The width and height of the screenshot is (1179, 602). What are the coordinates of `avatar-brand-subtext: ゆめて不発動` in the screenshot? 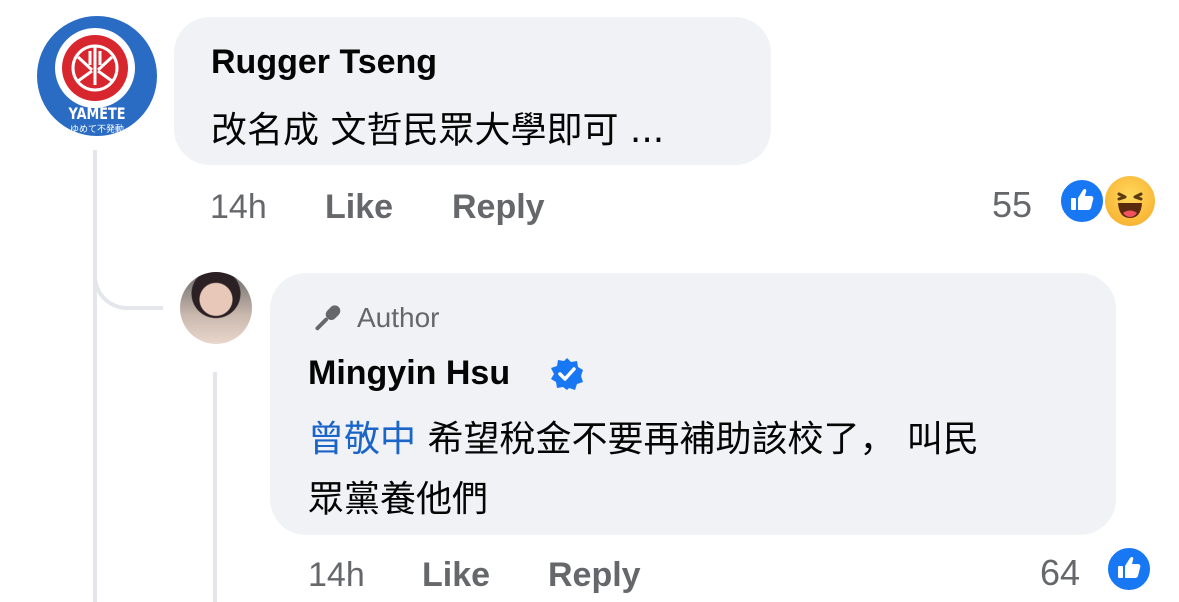 It's located at (96, 130).